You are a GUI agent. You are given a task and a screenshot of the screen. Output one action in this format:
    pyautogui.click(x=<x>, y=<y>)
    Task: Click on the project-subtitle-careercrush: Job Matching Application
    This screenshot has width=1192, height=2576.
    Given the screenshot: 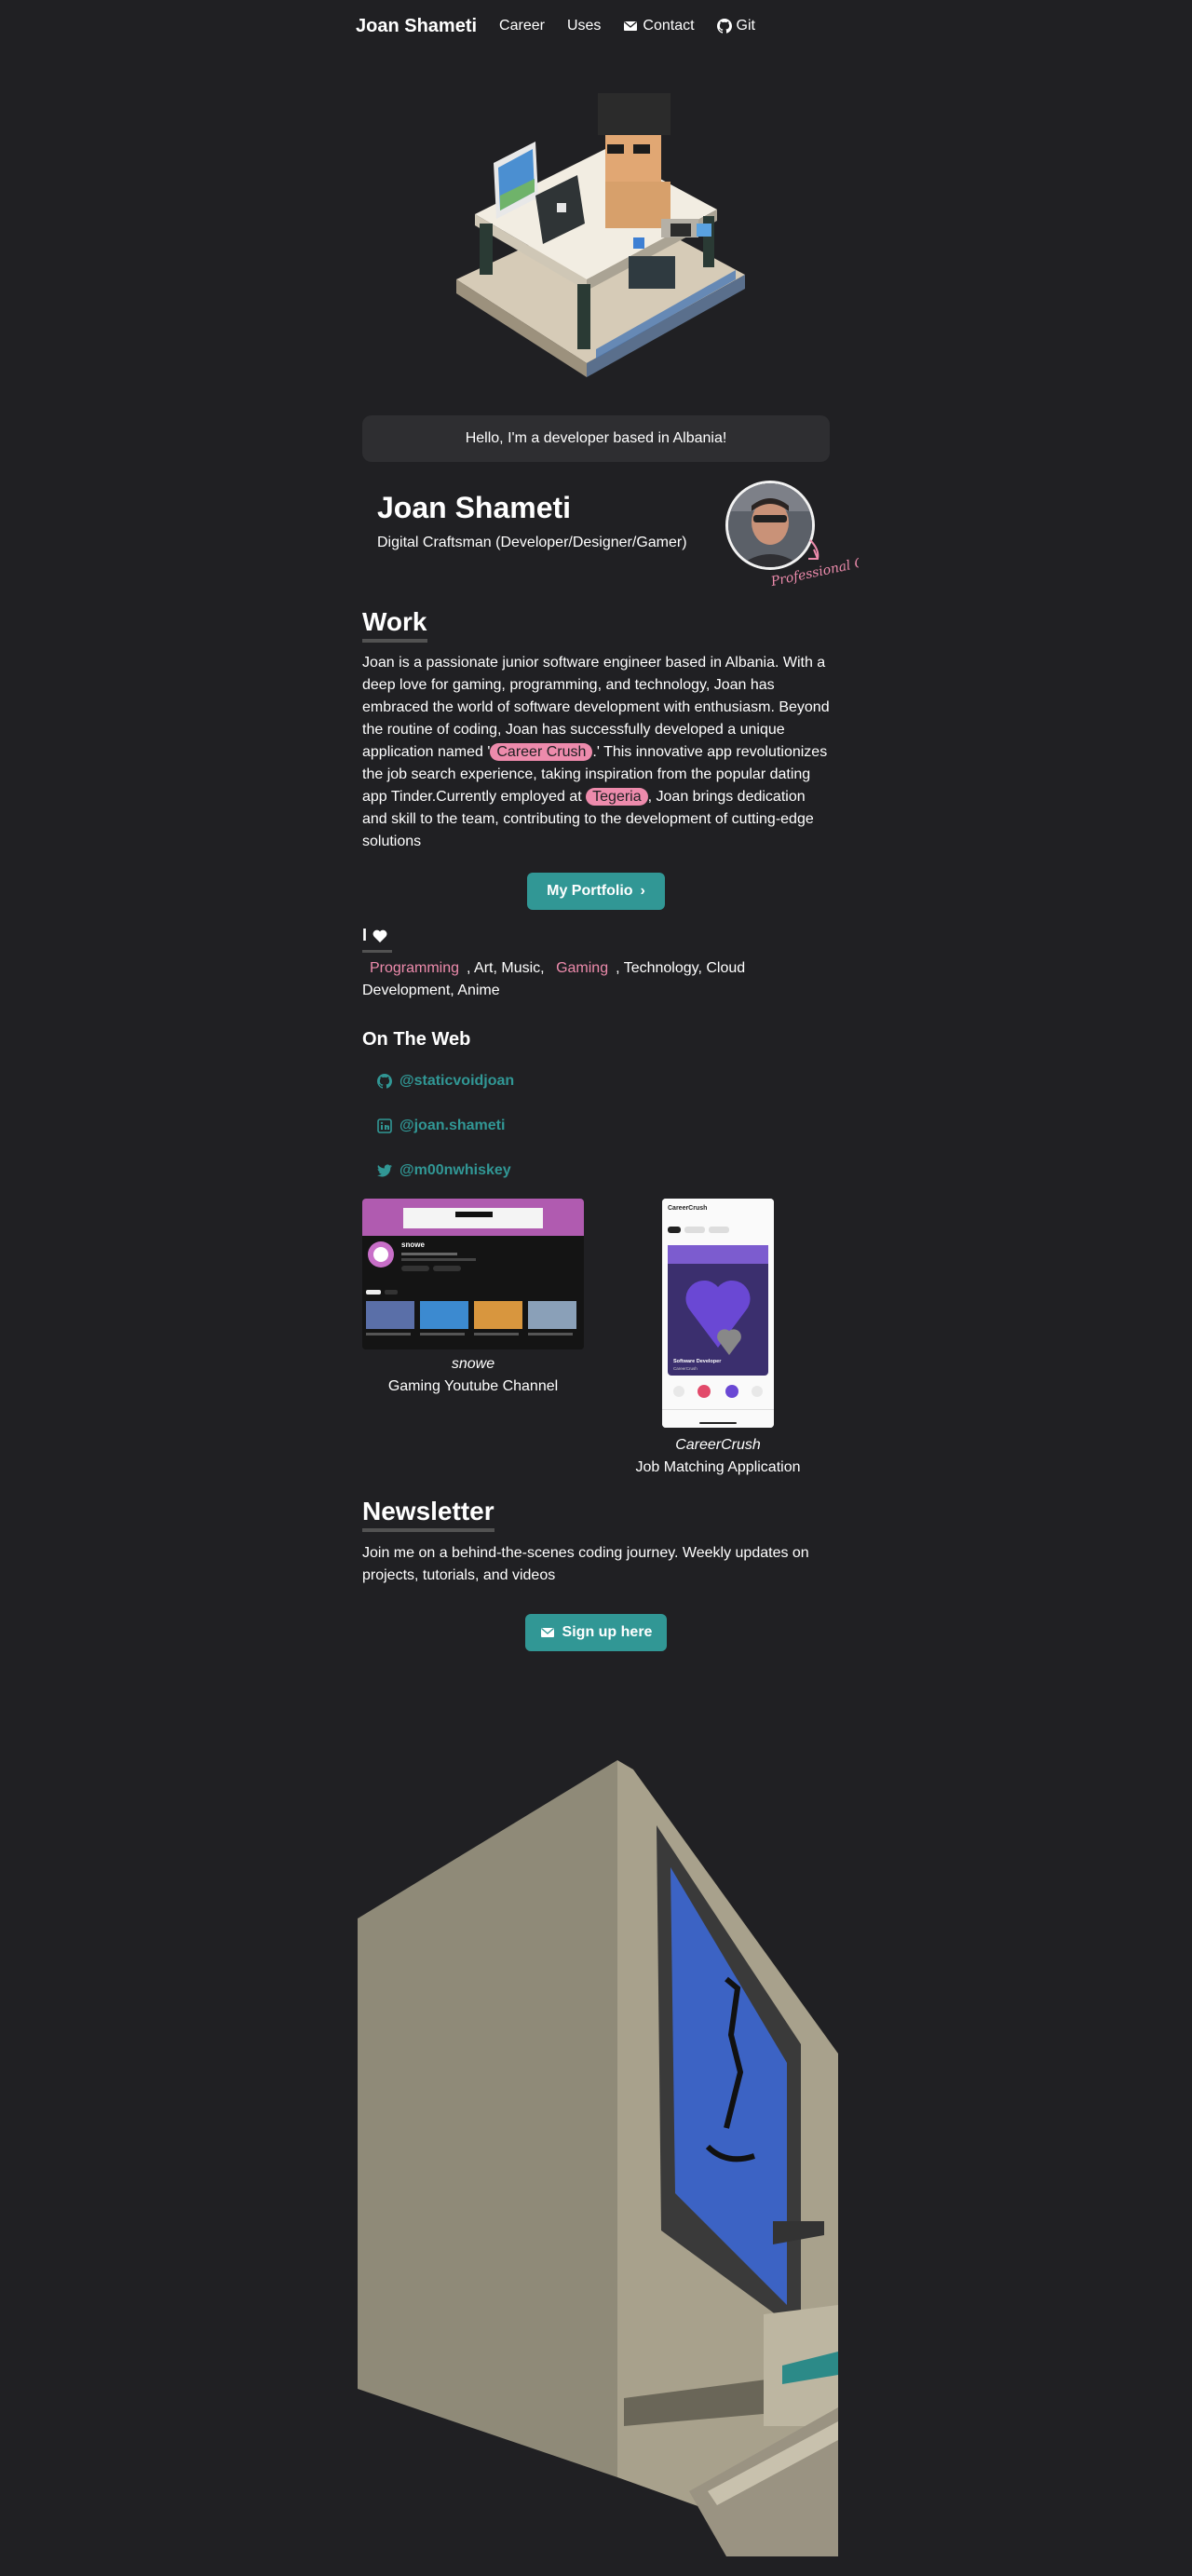 What is the action you would take?
    pyautogui.click(x=718, y=1467)
    